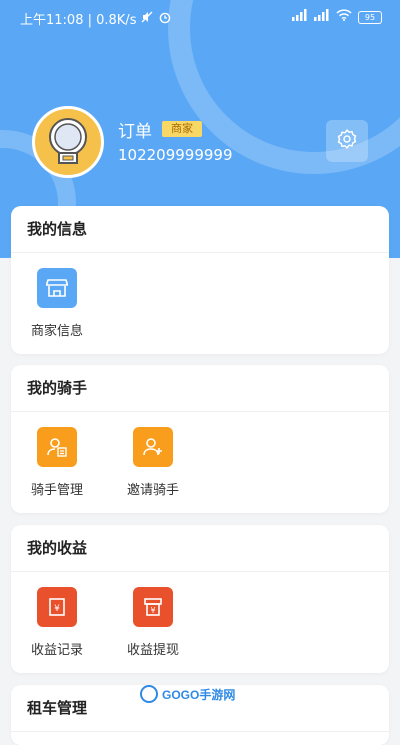  What do you see at coordinates (149, 694) in the screenshot?
I see `watermark-logo-icon` at bounding box center [149, 694].